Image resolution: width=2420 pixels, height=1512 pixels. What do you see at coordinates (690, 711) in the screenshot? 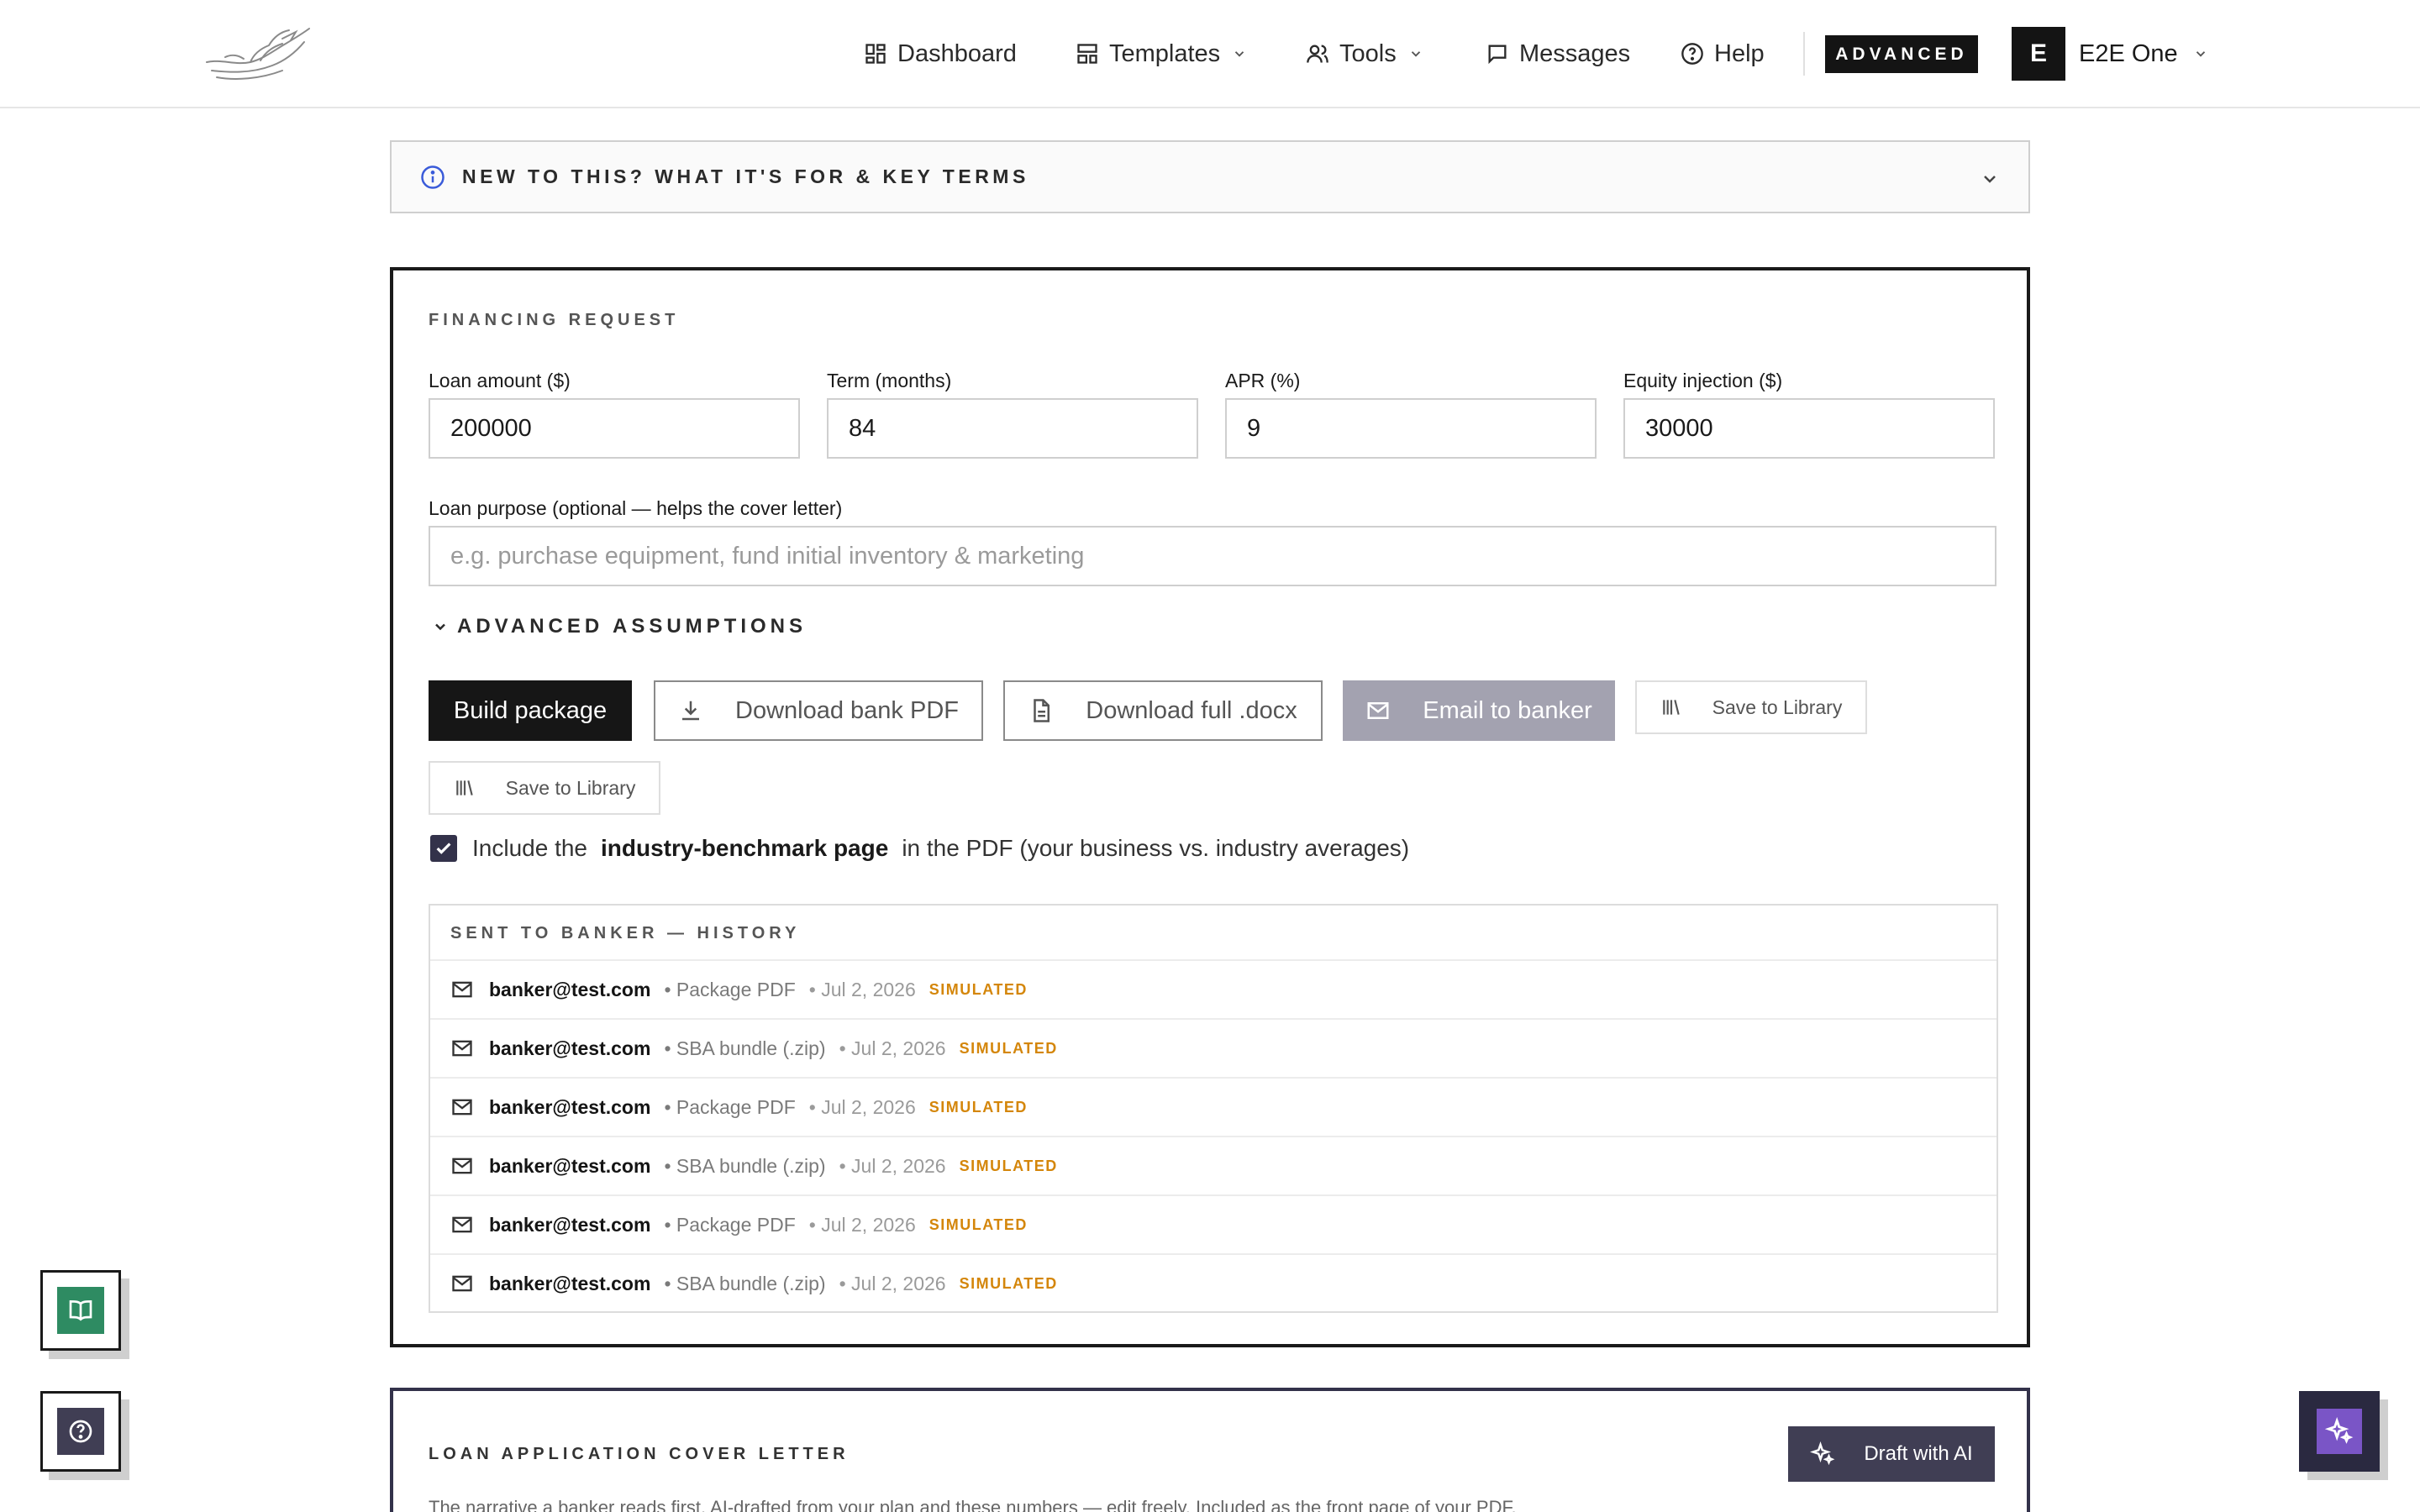
I see `download-icon` at bounding box center [690, 711].